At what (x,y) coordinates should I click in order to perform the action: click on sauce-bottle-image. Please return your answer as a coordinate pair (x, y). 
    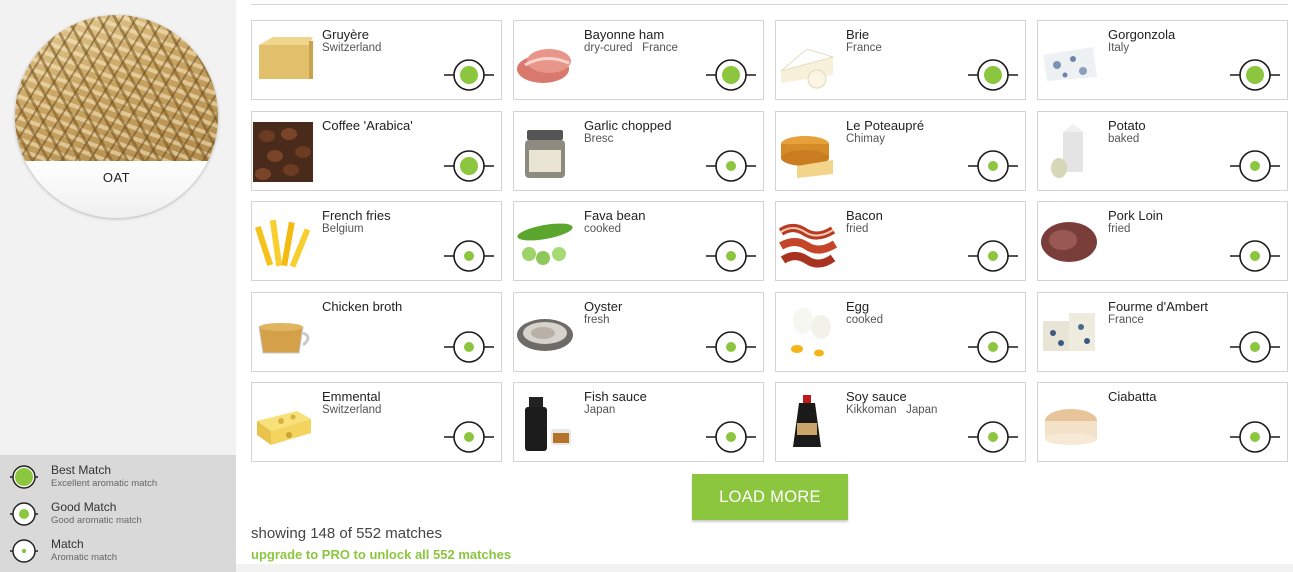
    Looking at the image, I should click on (545, 423).